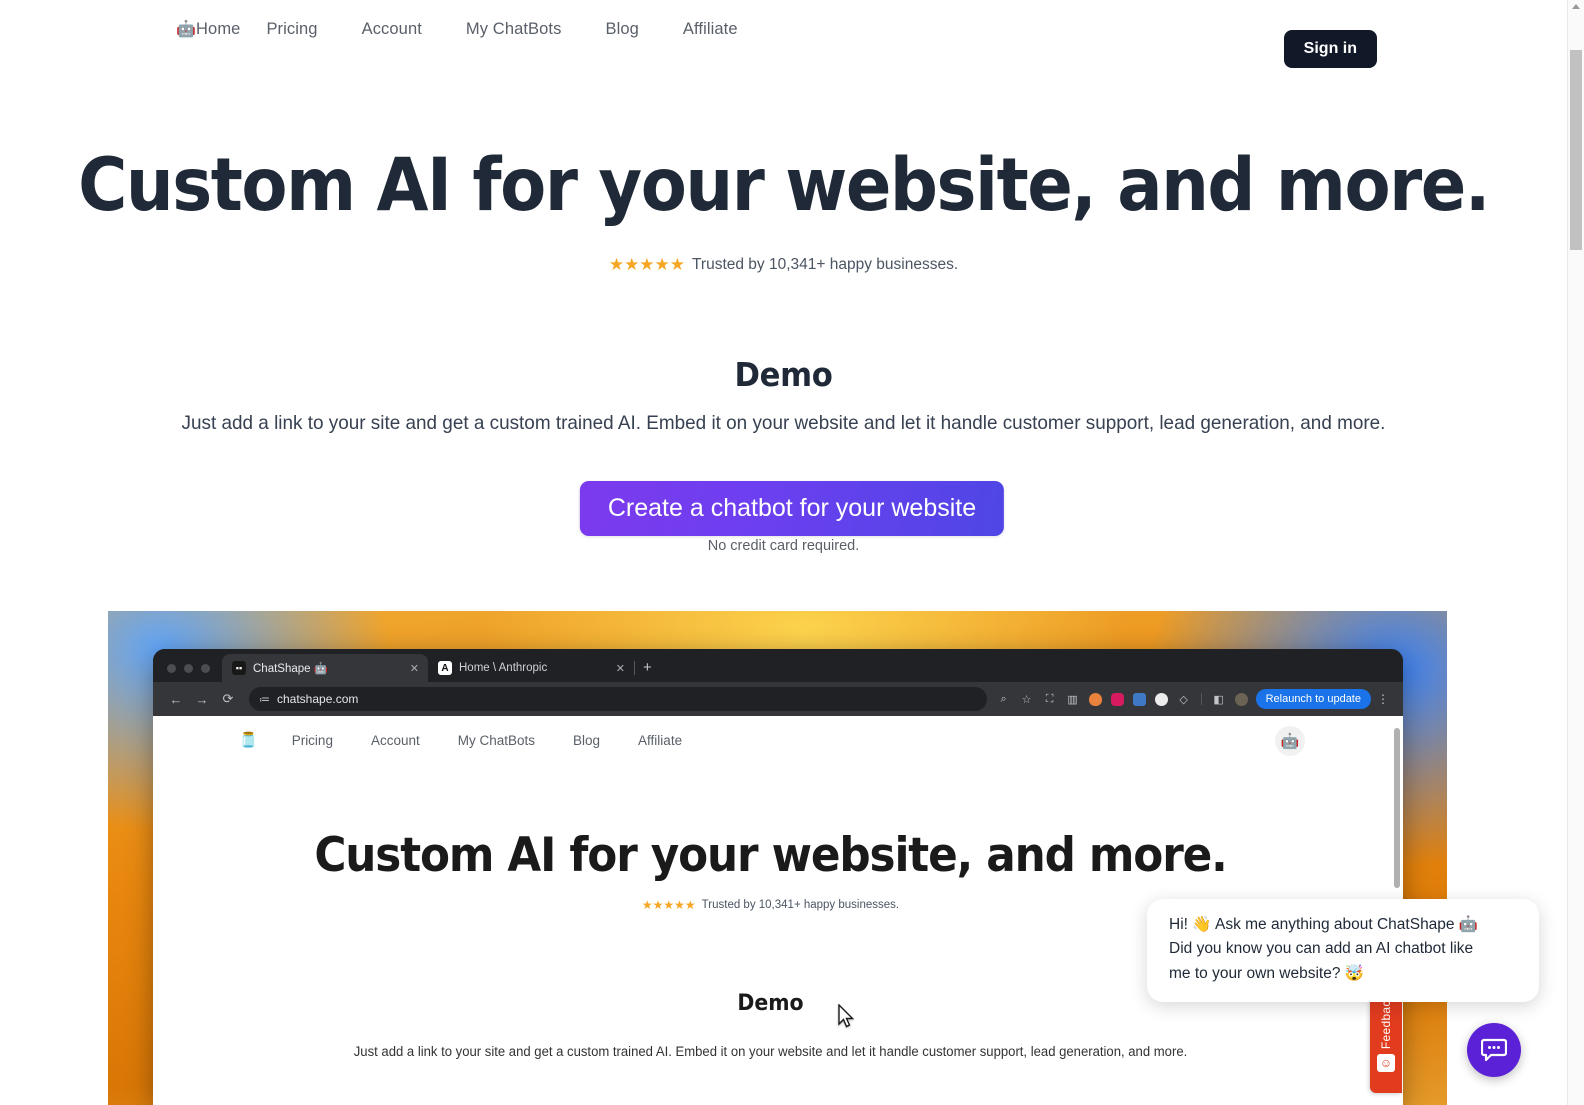  I want to click on robot-emoji-icon: 🤖, so click(186, 29).